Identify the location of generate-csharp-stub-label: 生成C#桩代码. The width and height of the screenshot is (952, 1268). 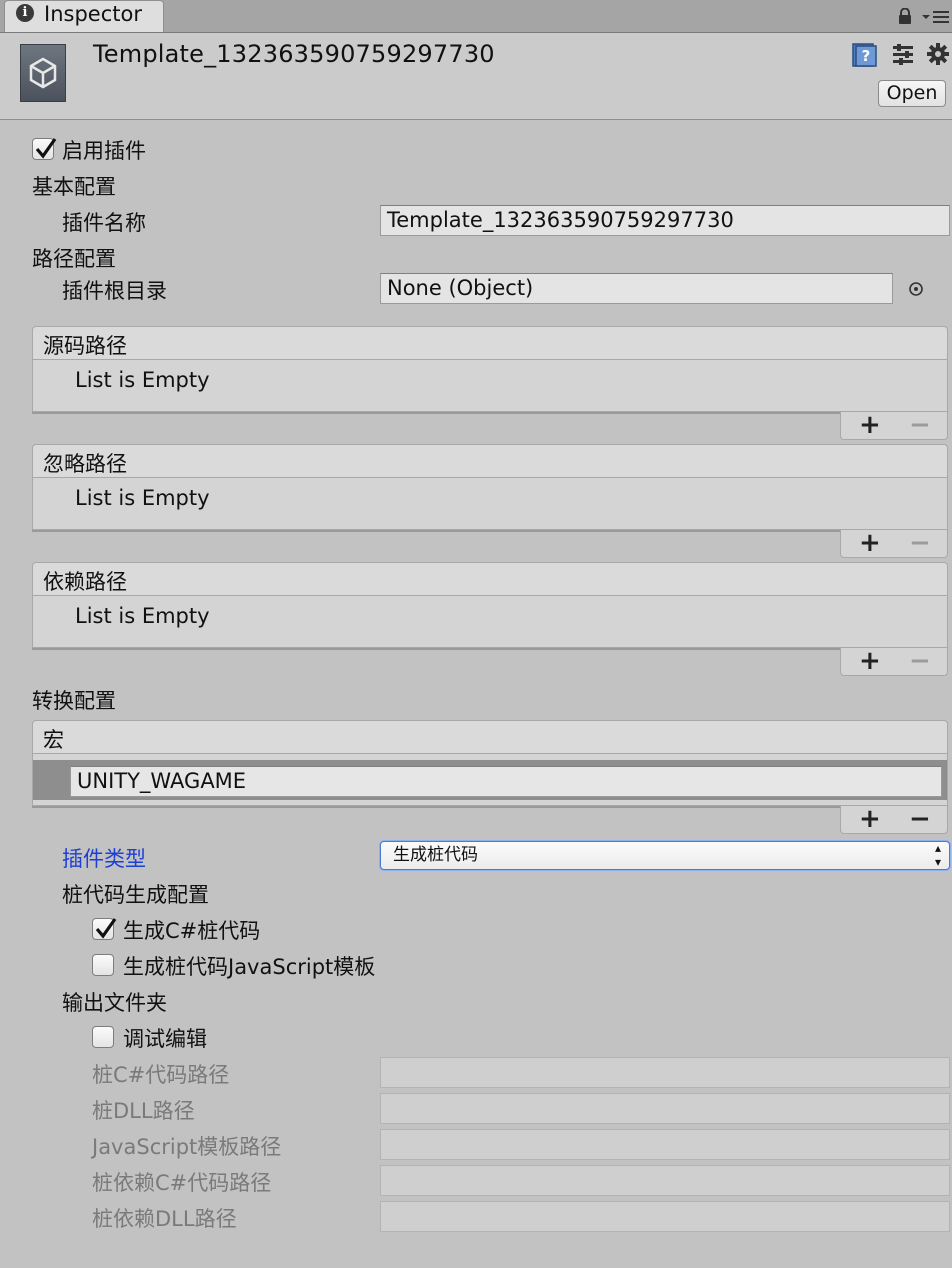
(192, 931).